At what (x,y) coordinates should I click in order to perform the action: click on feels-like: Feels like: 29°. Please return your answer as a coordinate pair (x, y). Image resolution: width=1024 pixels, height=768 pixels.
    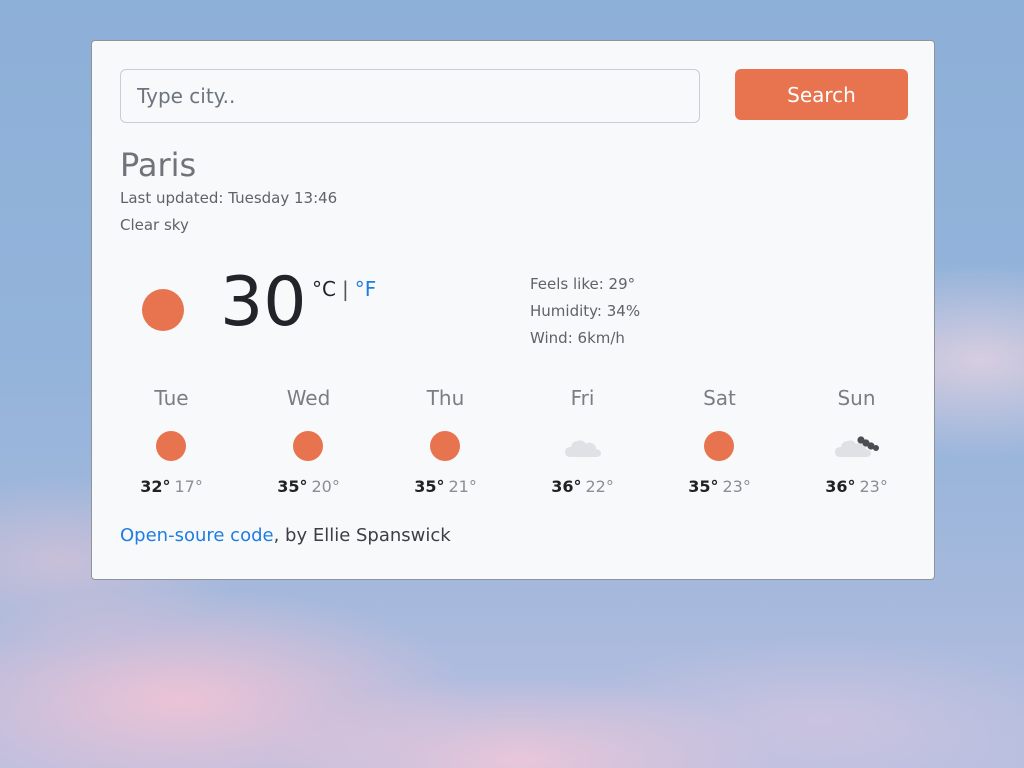
    Looking at the image, I should click on (583, 284).